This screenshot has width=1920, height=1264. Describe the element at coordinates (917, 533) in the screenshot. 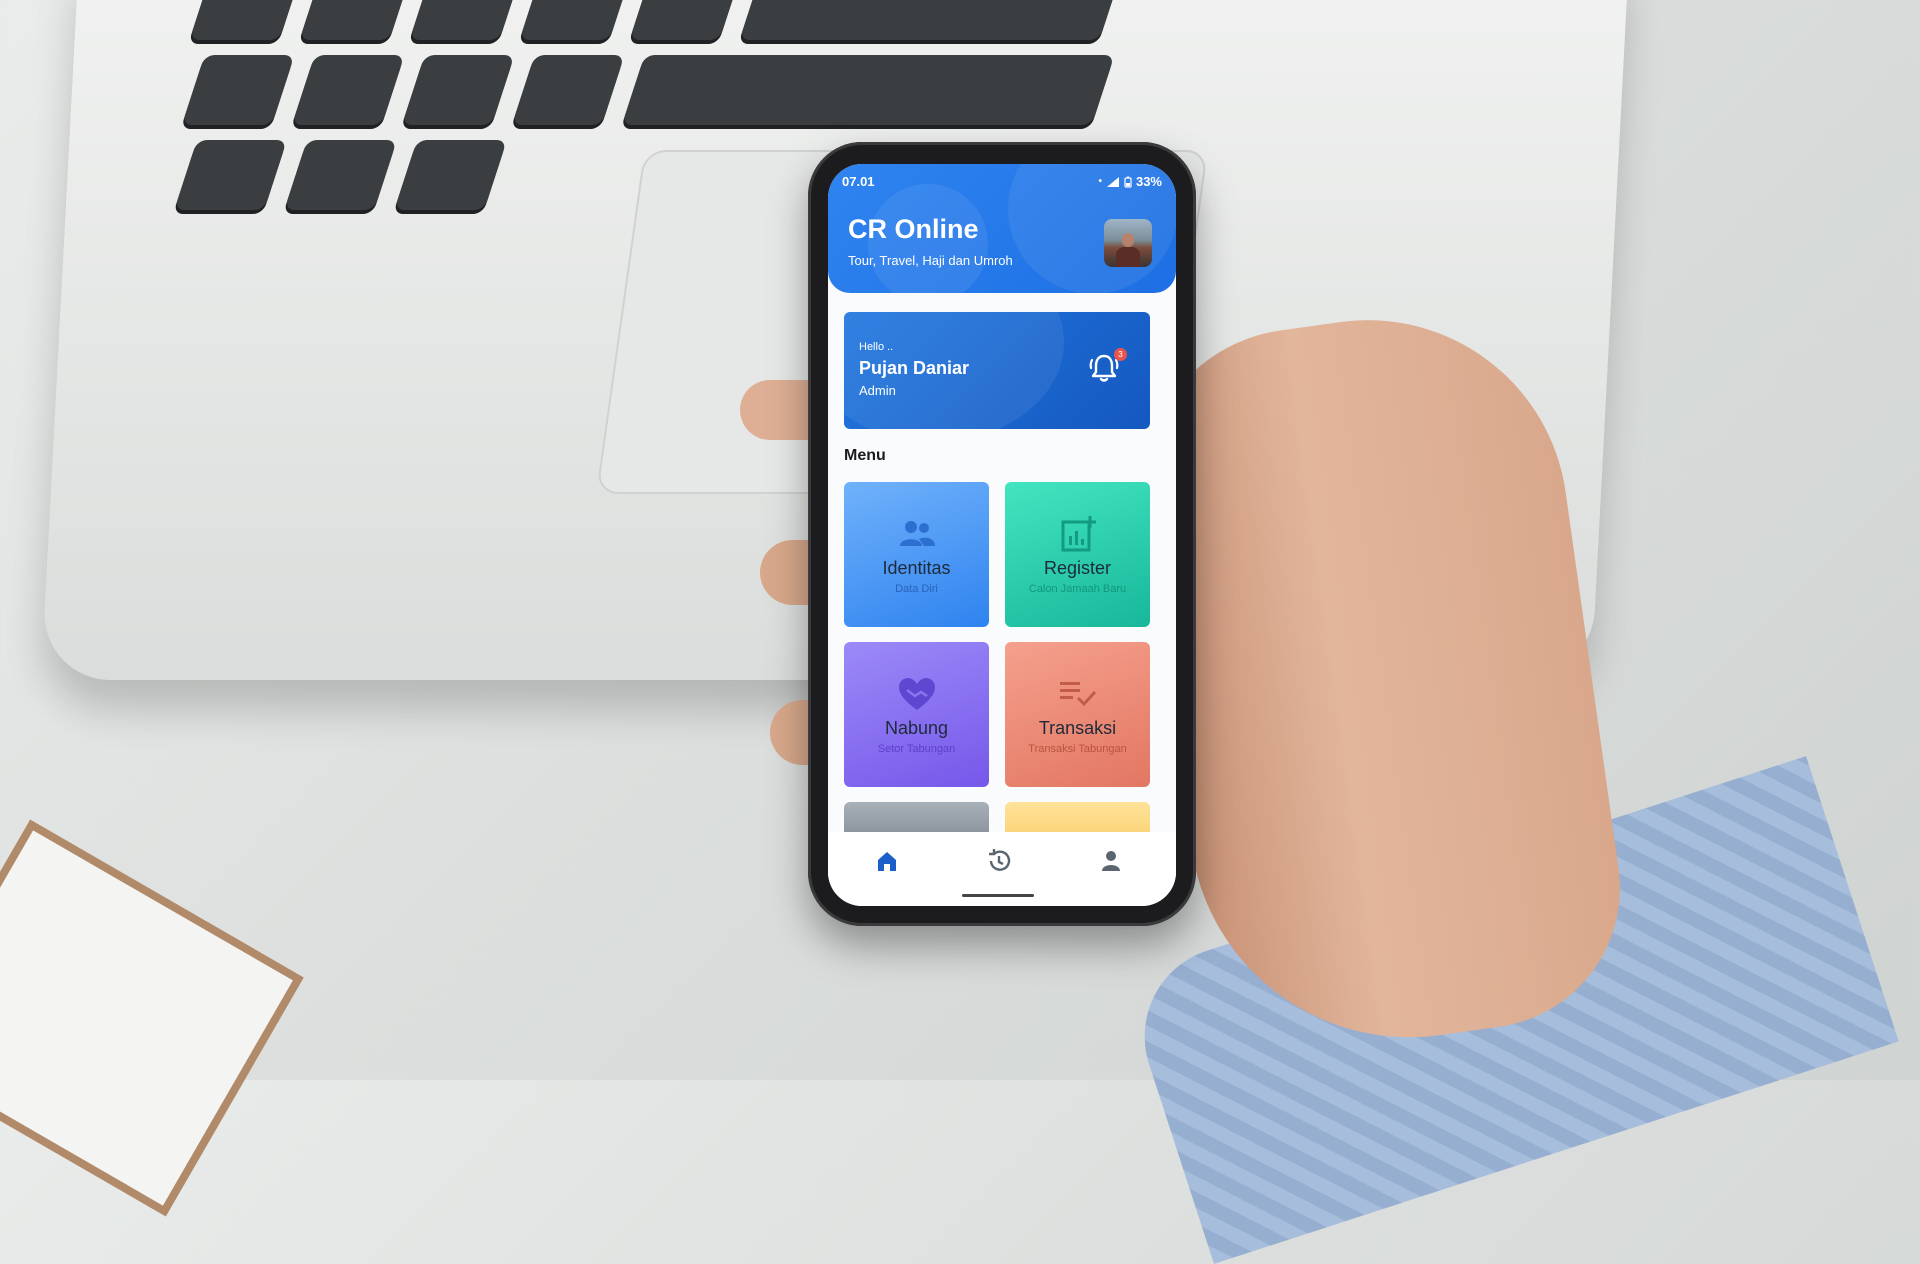

I see `users-icon` at that location.